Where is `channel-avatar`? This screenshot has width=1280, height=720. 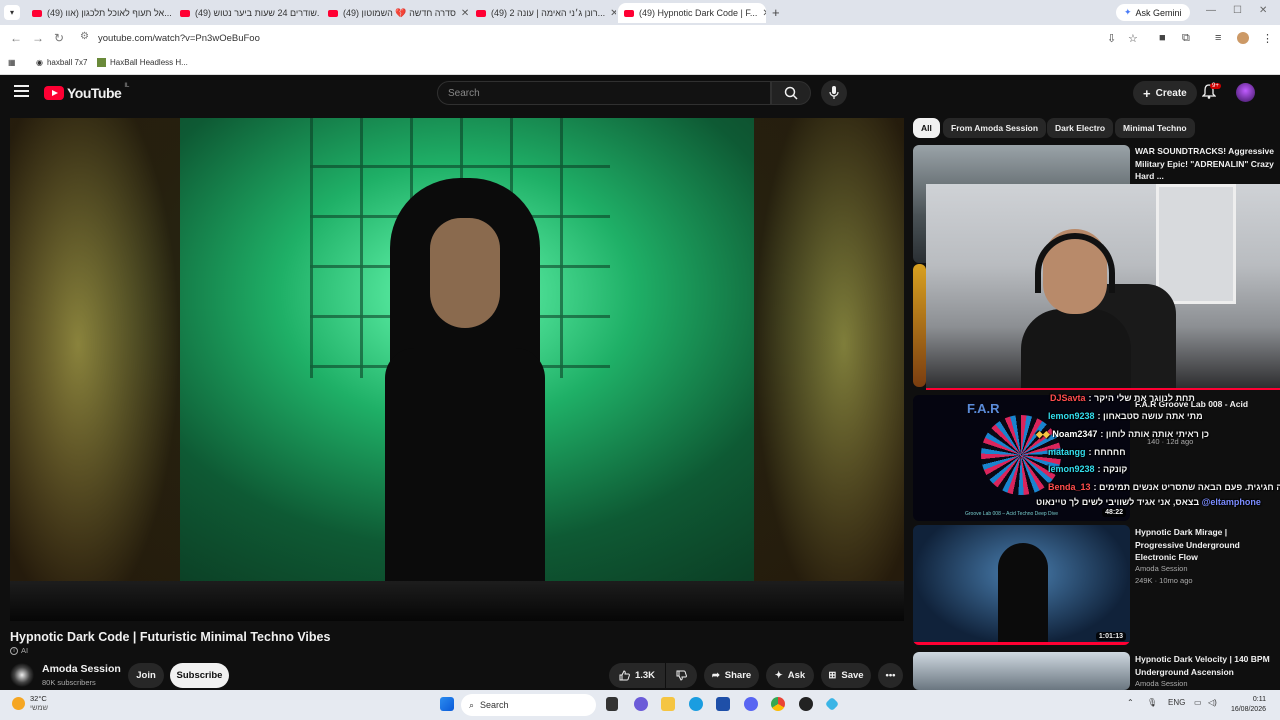
channel-avatar is located at coordinates (22, 675).